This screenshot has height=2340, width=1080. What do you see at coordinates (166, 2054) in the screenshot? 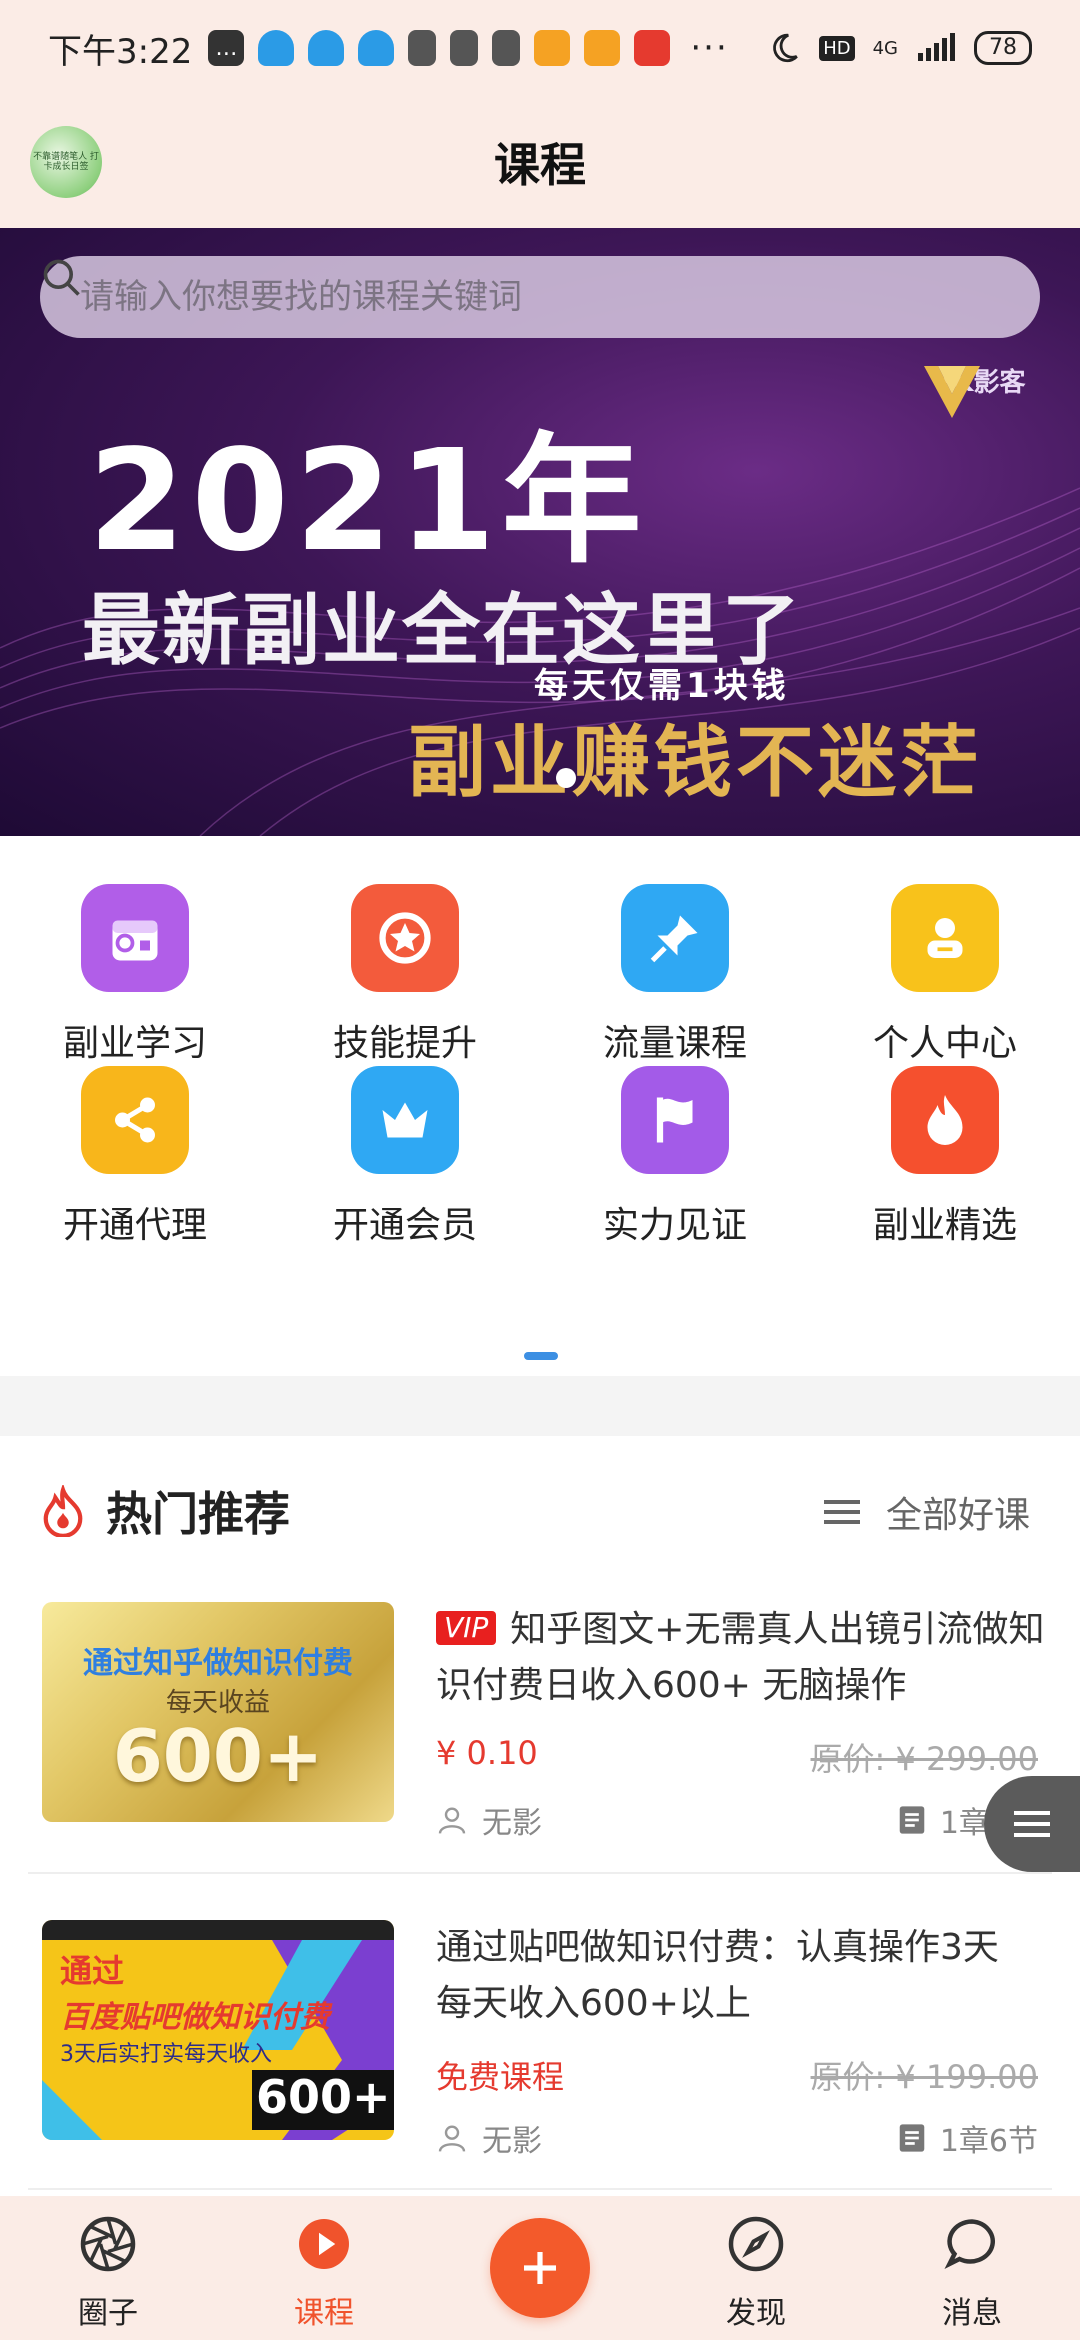
I see `thumb-line-3: 3天后实打实每天收入` at bounding box center [166, 2054].